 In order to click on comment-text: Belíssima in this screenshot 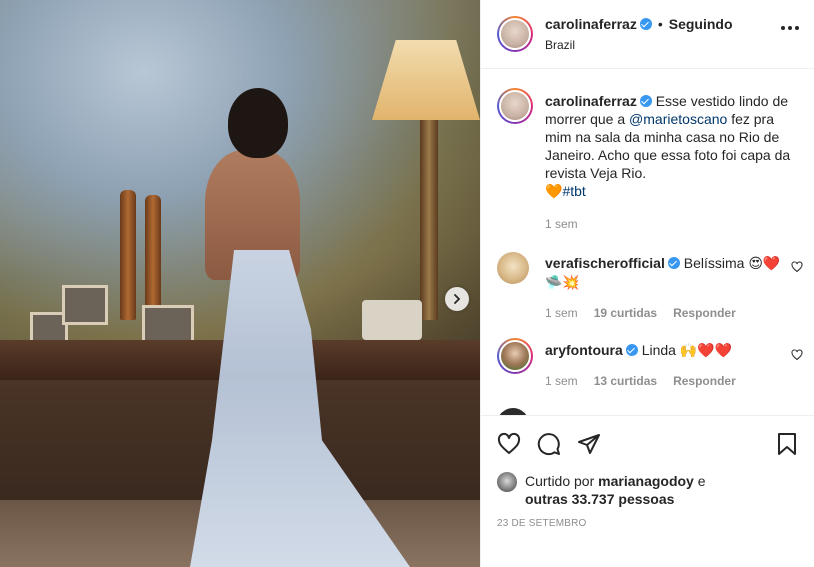, I will do `click(714, 263)`.